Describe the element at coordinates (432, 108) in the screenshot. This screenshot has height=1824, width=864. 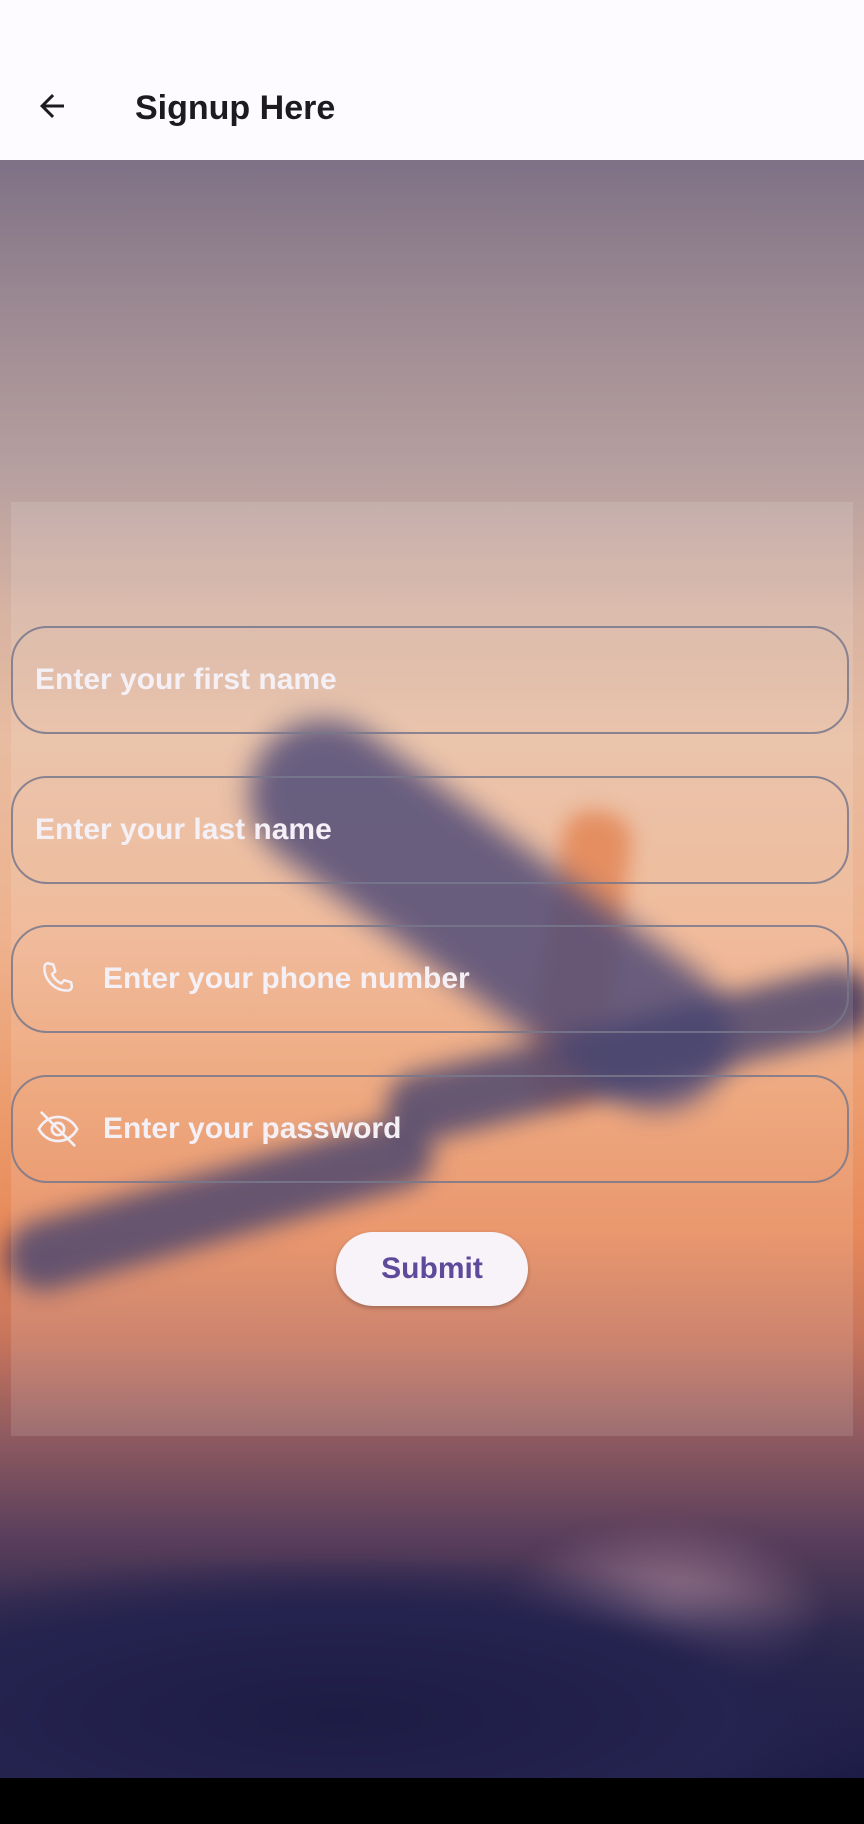
I see `app-bar: Signup Here` at that location.